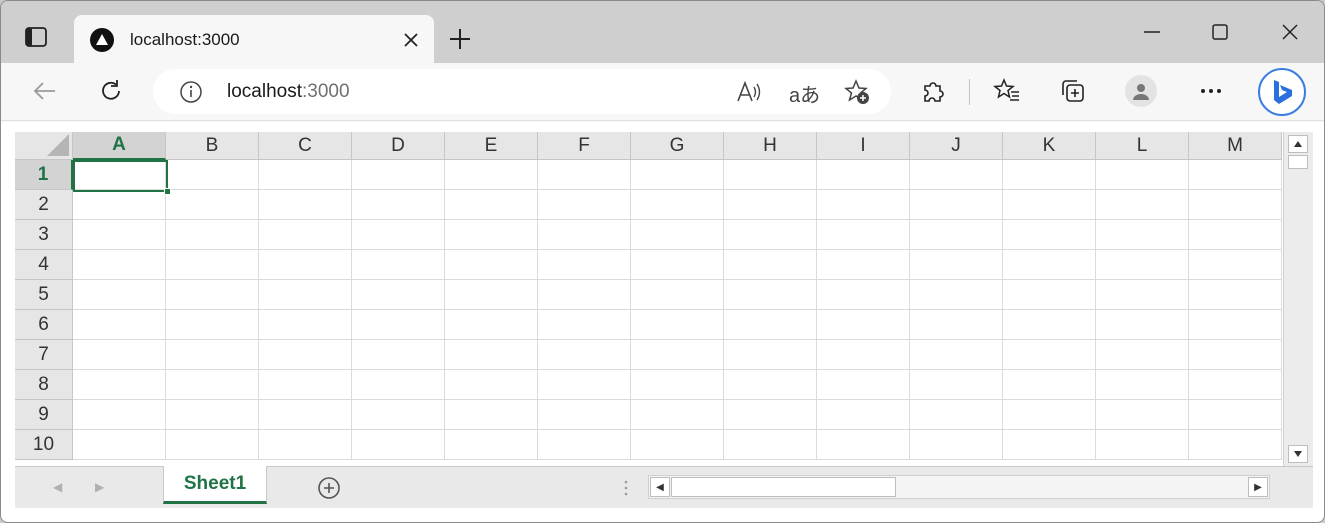  I want to click on next-sheet-icon: ▶, so click(99, 487).